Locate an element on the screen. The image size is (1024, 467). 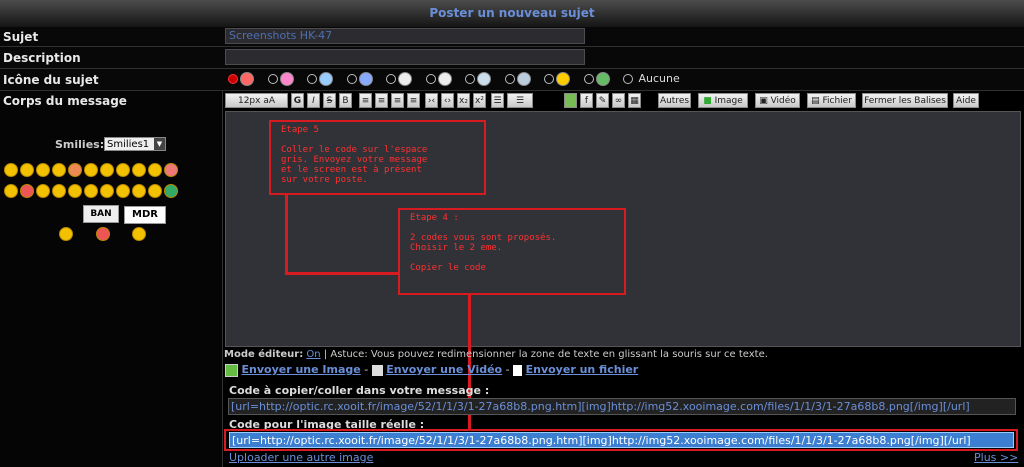
font-size-label: 12px is located at coordinates (249, 101).